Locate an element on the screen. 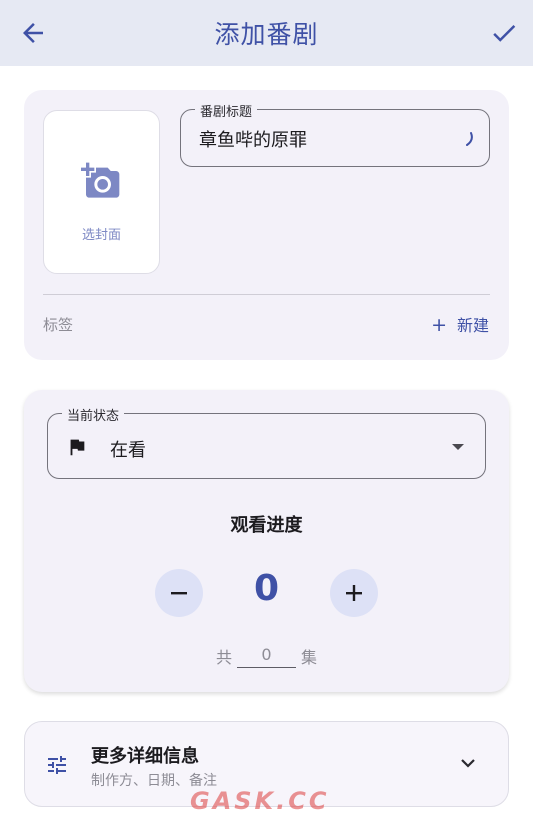 Image resolution: width=533 pixels, height=823 pixels. increment-button is located at coordinates (354, 593).